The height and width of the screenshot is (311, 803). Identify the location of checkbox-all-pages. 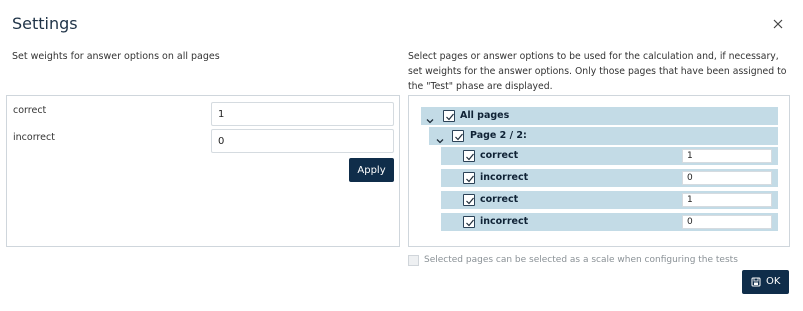
(449, 116).